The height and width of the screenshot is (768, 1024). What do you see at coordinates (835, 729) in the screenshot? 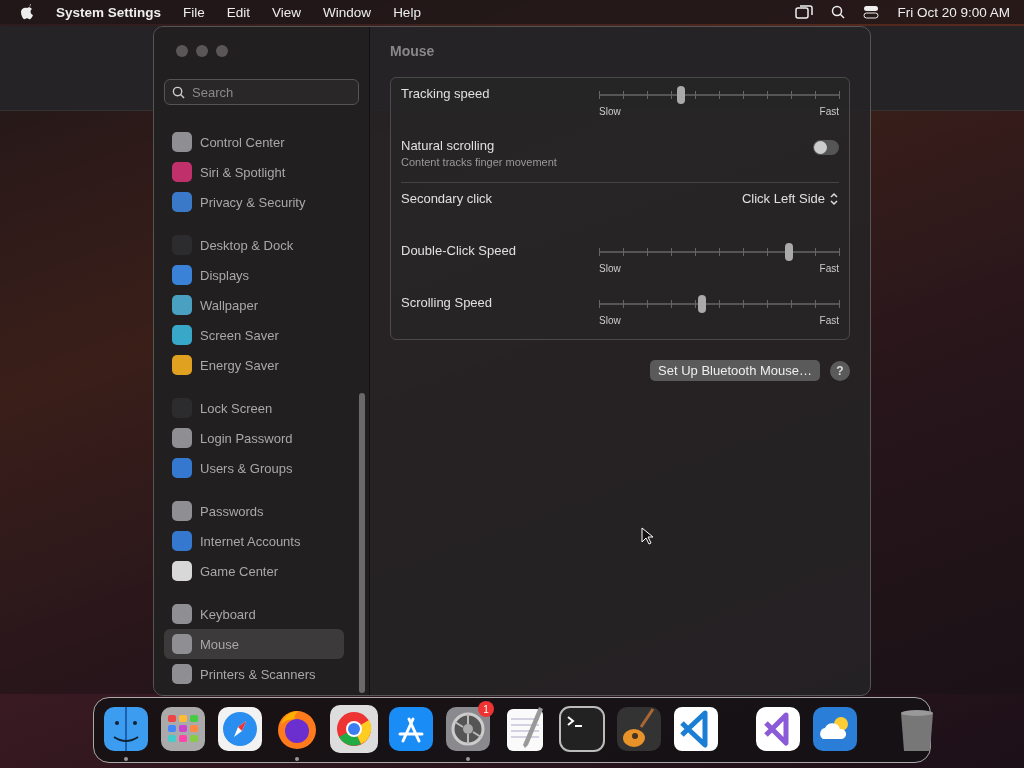
I see `cloud-sun-icon` at bounding box center [835, 729].